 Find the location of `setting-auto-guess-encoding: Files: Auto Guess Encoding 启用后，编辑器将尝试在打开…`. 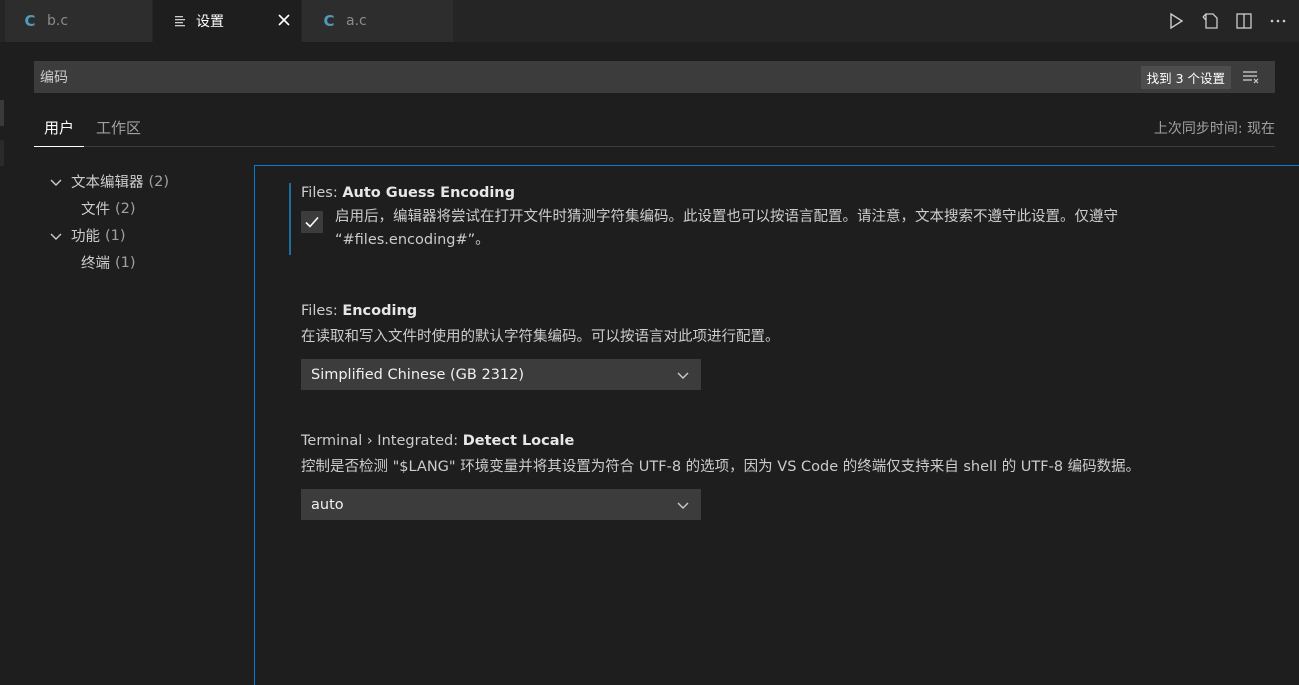

setting-auto-guess-encoding: Files: Auto Guess Encoding 启用后，编辑器将尝试在打开… is located at coordinates (770, 219).